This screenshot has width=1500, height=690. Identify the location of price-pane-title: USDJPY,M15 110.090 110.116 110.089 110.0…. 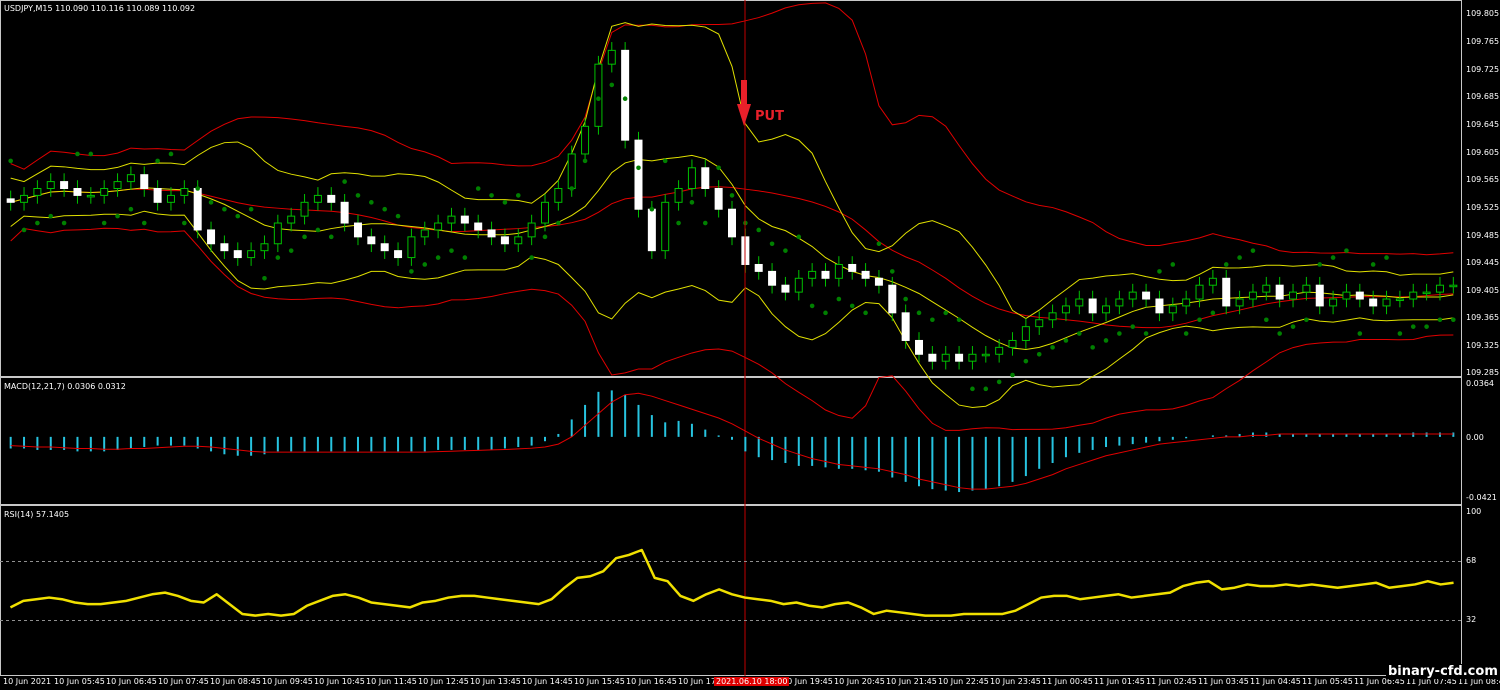
(100, 8).